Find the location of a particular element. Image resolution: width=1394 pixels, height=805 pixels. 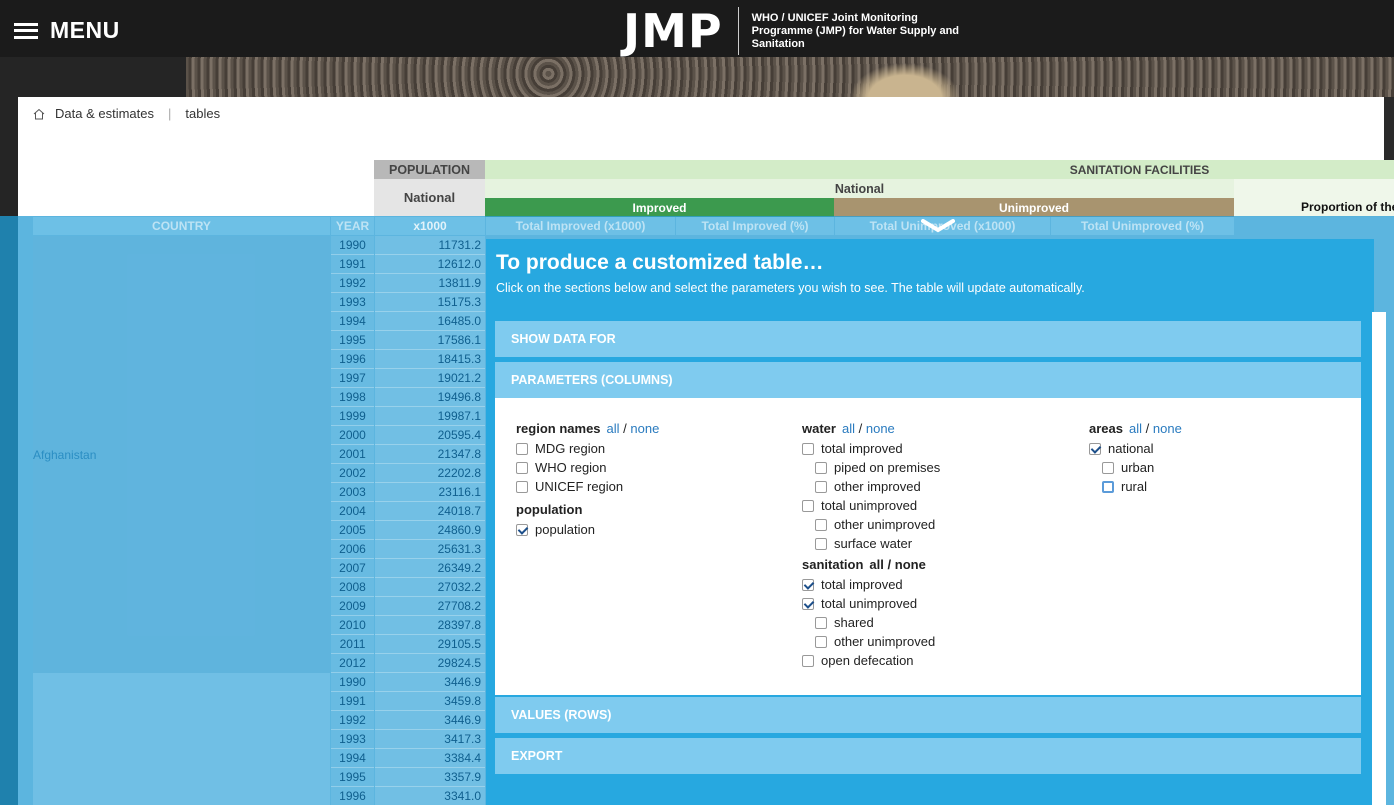

column-header-total-improved-x1000: Total Improved (x1000) is located at coordinates (580, 226).